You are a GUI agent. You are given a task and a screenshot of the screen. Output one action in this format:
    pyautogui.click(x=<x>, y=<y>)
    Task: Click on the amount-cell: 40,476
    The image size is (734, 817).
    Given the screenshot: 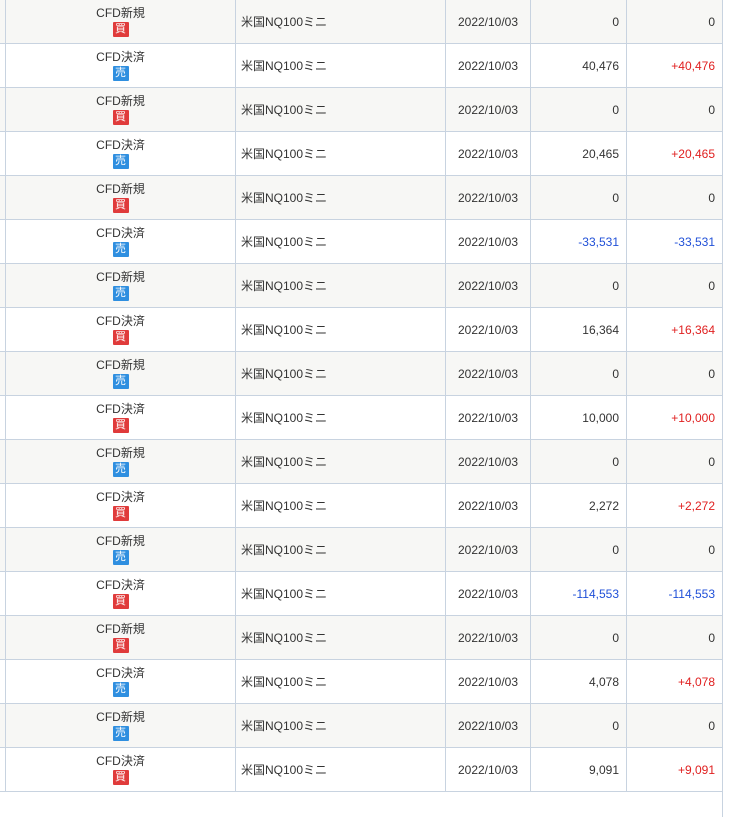 What is the action you would take?
    pyautogui.click(x=578, y=65)
    